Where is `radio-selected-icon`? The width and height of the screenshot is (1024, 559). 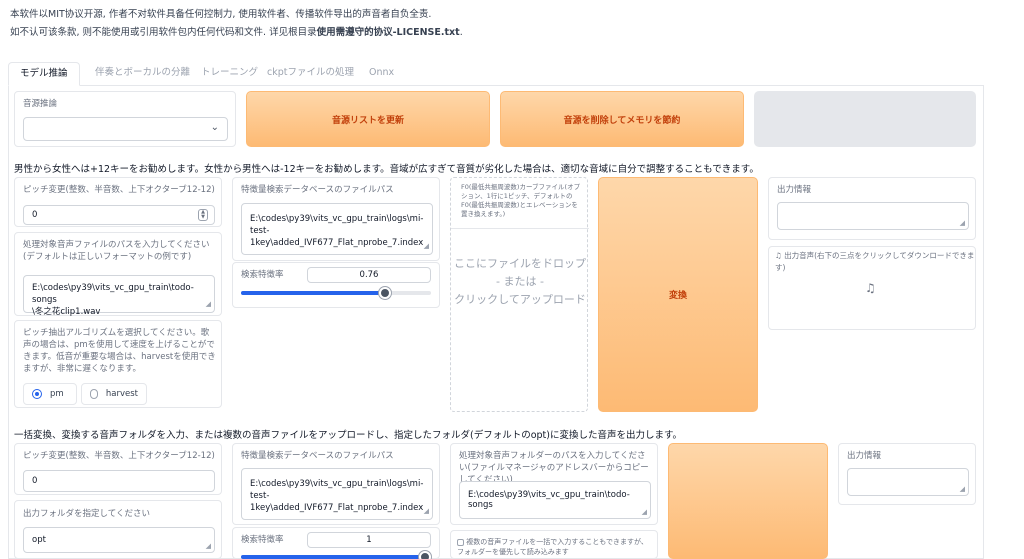 radio-selected-icon is located at coordinates (37, 394).